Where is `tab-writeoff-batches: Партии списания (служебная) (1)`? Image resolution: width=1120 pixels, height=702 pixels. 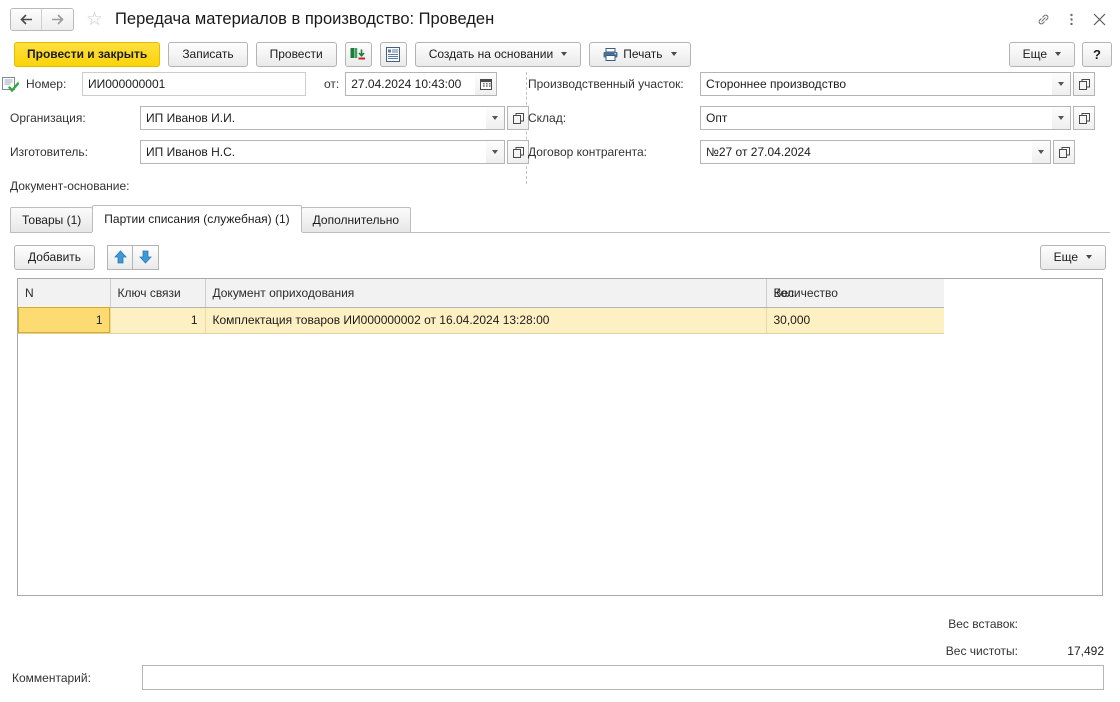 tab-writeoff-batches: Партии списания (служебная) (1) is located at coordinates (197, 218).